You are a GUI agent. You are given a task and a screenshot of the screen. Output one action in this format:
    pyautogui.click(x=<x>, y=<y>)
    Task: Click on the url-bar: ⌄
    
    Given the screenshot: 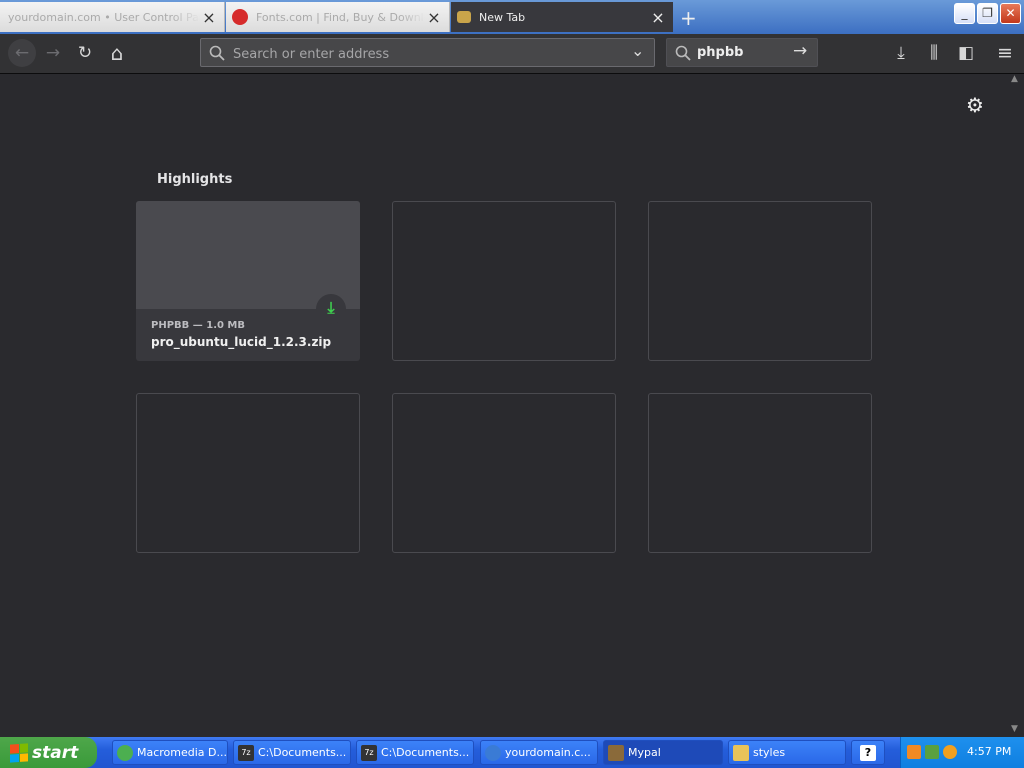 What is the action you would take?
    pyautogui.click(x=427, y=52)
    